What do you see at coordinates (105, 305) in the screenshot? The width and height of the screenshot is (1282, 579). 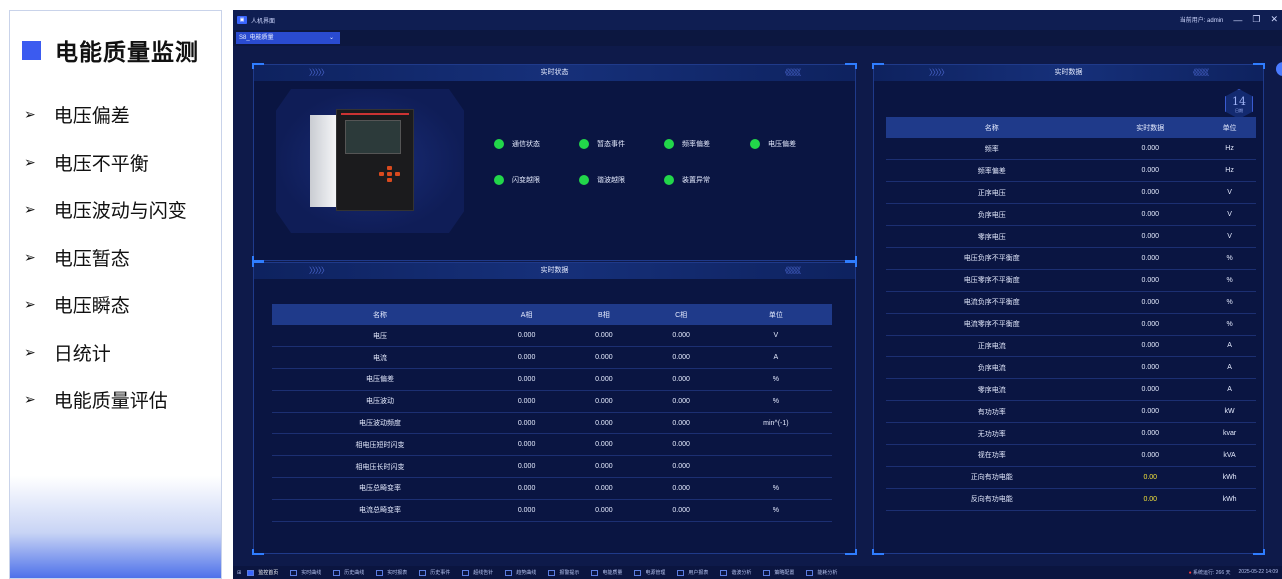 I see `menu-item: ➢ 电压瞬态` at bounding box center [105, 305].